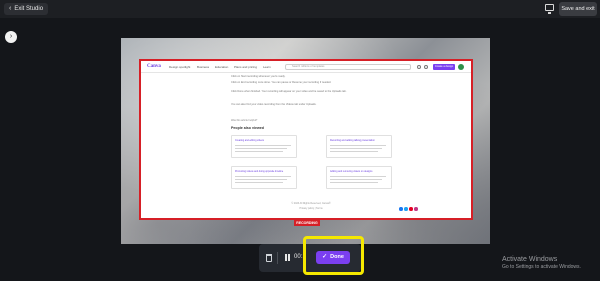  What do you see at coordinates (180, 67) in the screenshot?
I see `inner-menu-item: Design spotlight` at bounding box center [180, 67].